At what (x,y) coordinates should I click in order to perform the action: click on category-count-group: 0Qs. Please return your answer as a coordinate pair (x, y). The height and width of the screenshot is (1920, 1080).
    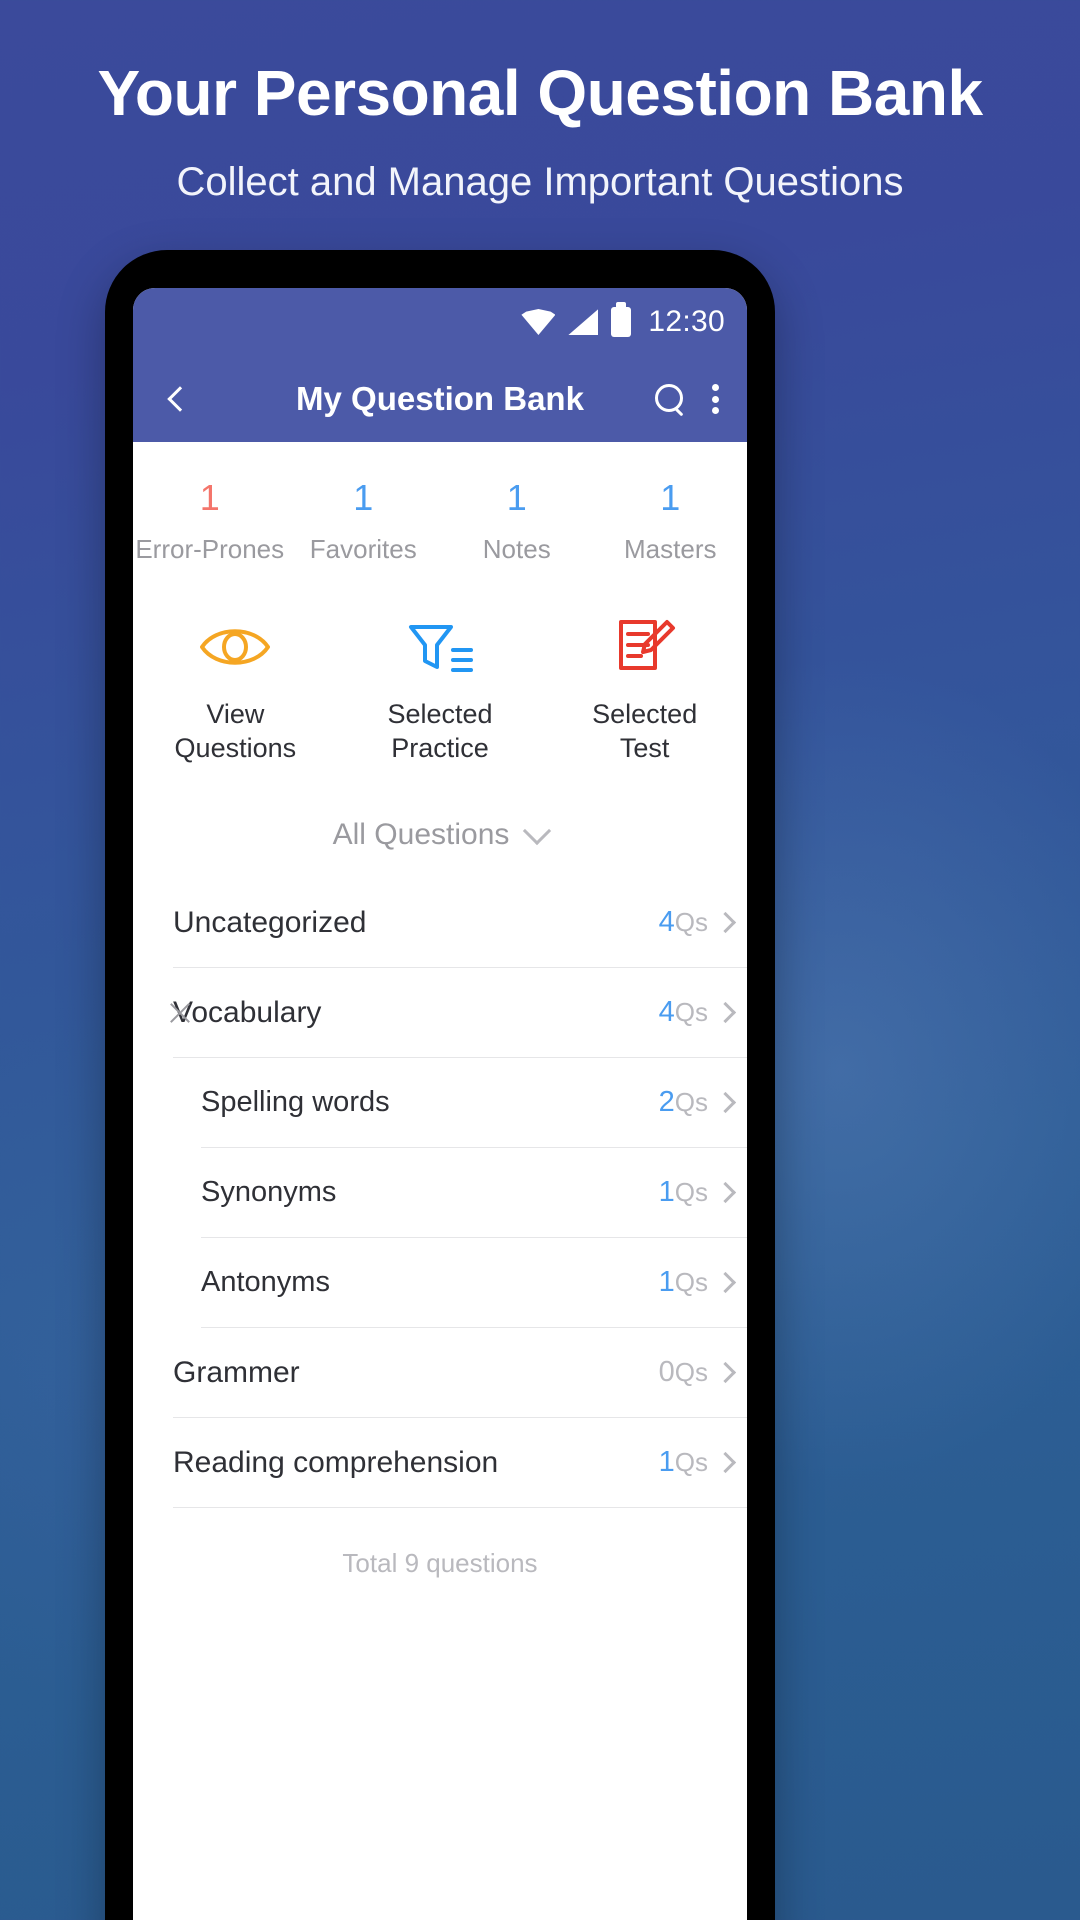
    Looking at the image, I should click on (703, 1372).